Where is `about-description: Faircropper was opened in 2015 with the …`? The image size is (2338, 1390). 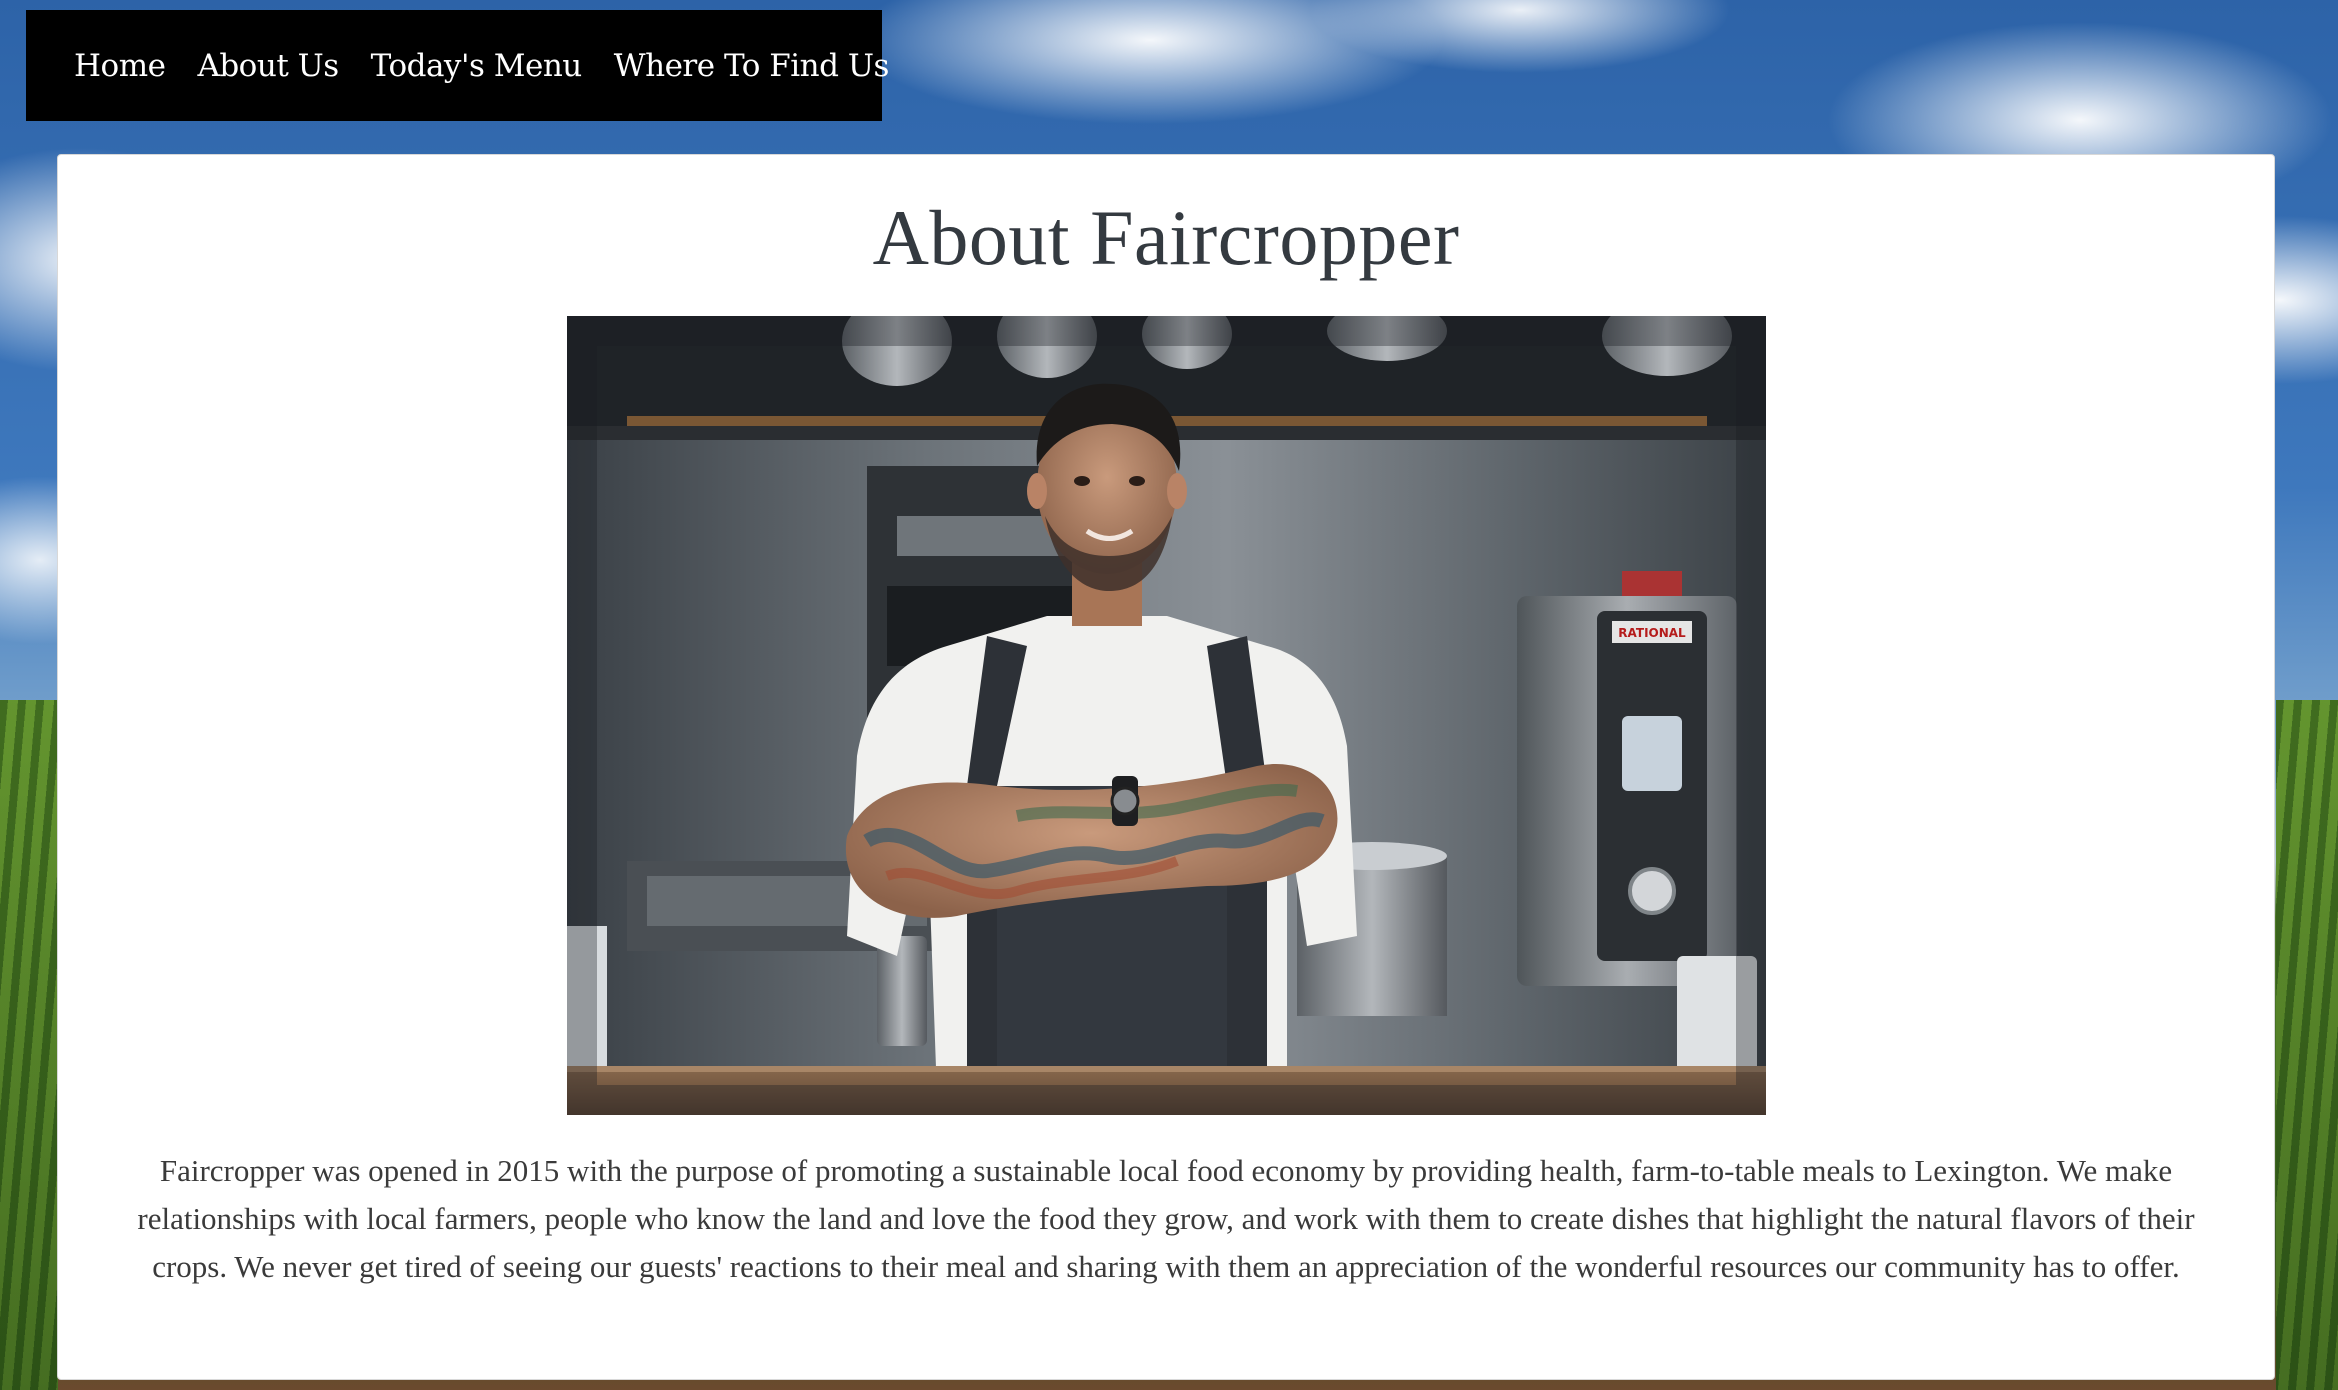 about-description: Faircropper was opened in 2015 with the … is located at coordinates (1166, 1218).